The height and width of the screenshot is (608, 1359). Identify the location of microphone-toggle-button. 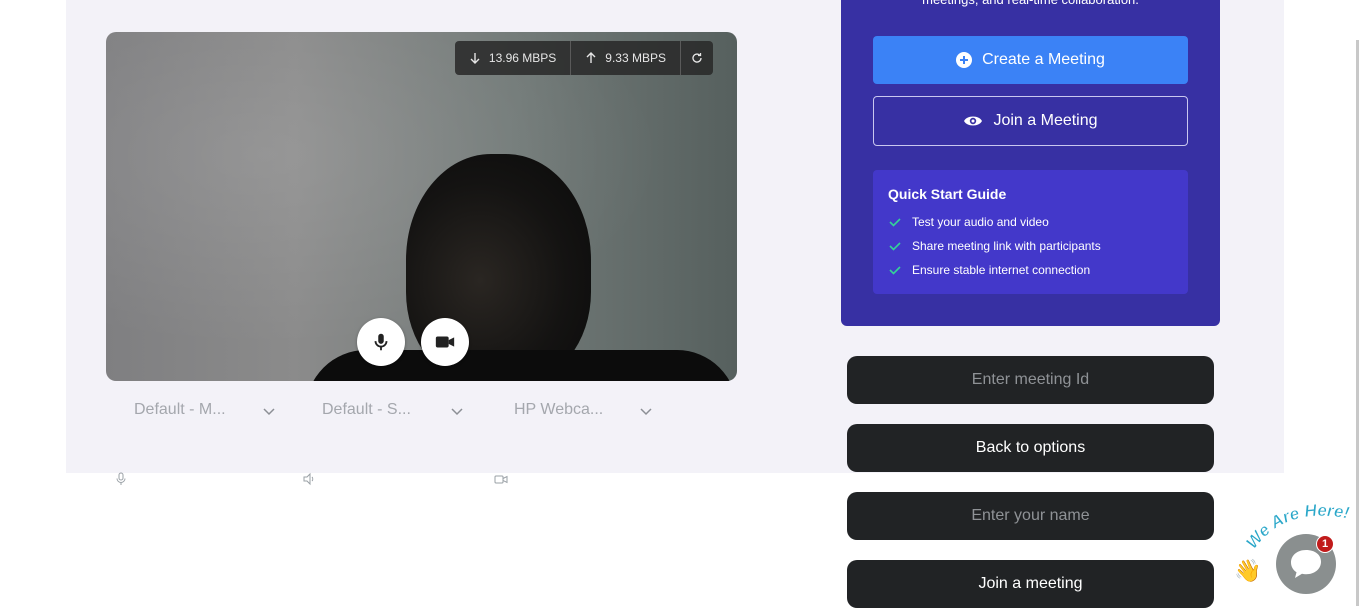
(381, 342).